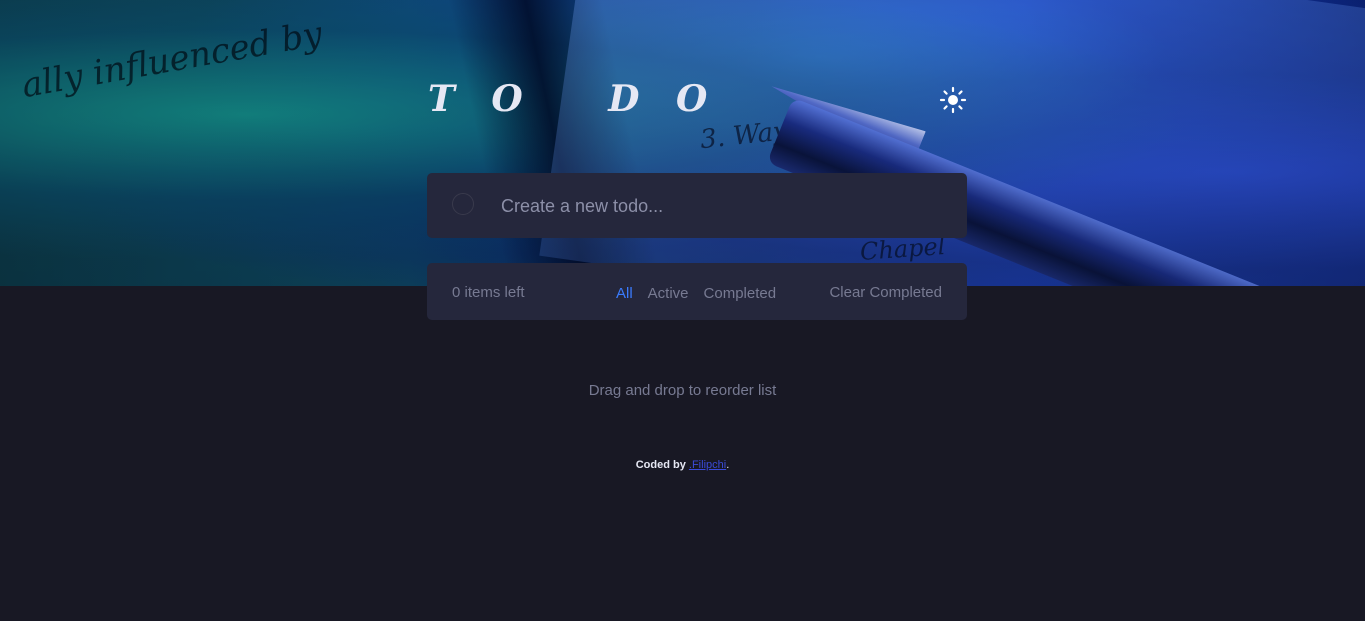 The image size is (1365, 621). I want to click on author-link: .Filipchi, so click(707, 465).